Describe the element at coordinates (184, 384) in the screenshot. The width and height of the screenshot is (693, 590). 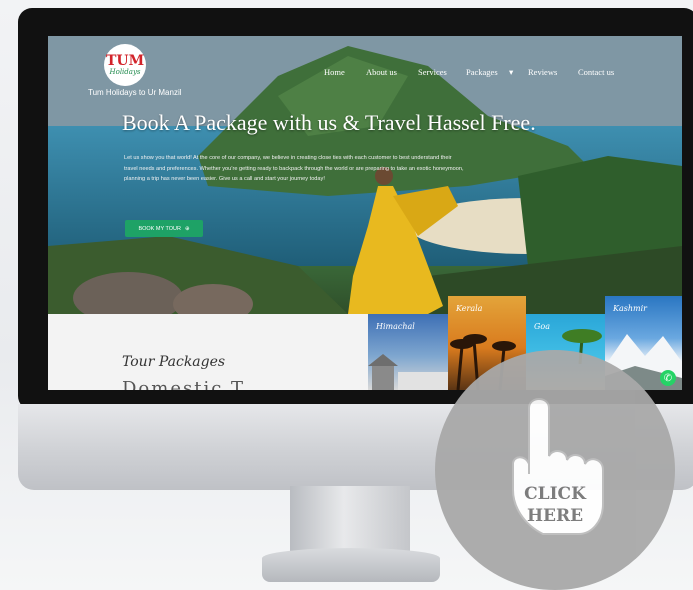
I see `section-subtitle: Domestic T` at that location.